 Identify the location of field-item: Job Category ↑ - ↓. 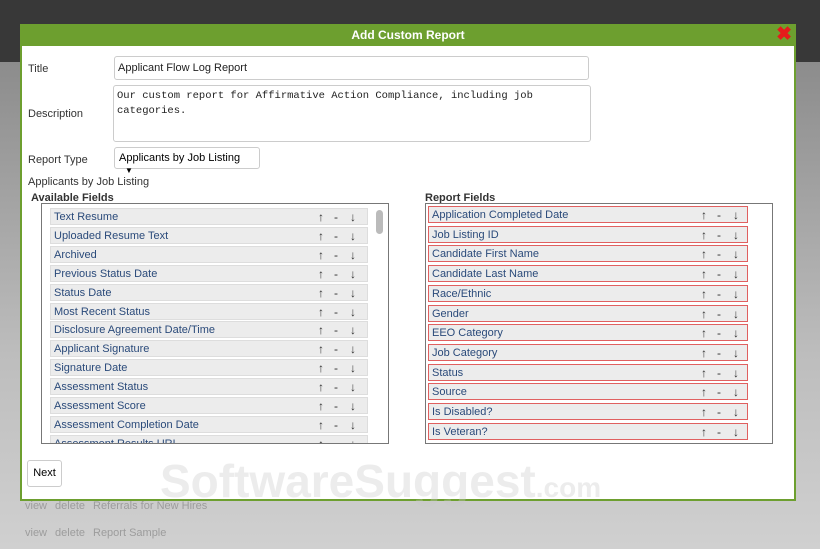
(588, 352).